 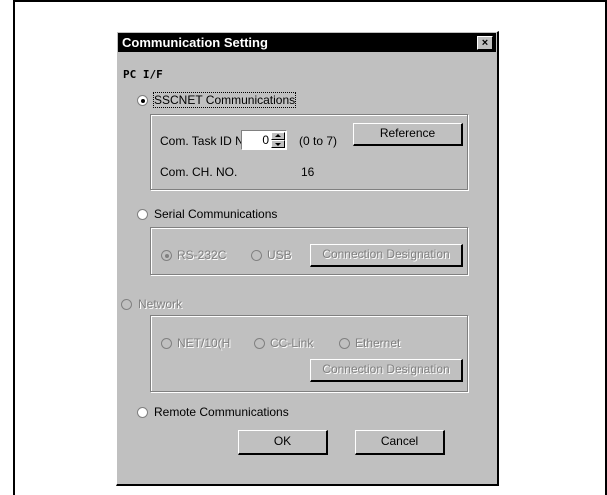 I want to click on cancel-button: Cancel, so click(x=400, y=442).